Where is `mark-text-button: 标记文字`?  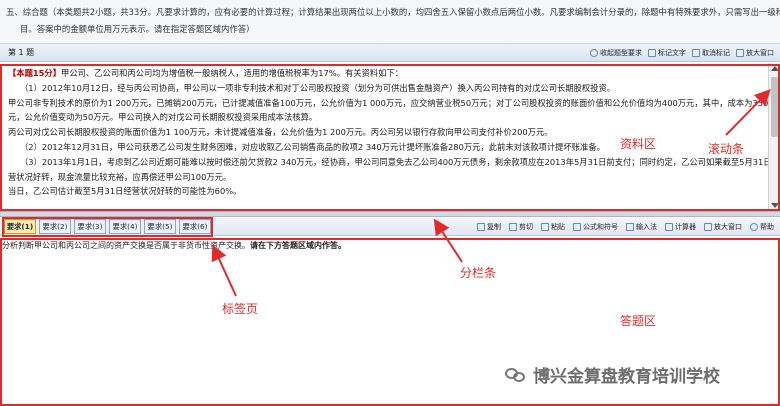 mark-text-button: 标记文字 is located at coordinates (667, 53).